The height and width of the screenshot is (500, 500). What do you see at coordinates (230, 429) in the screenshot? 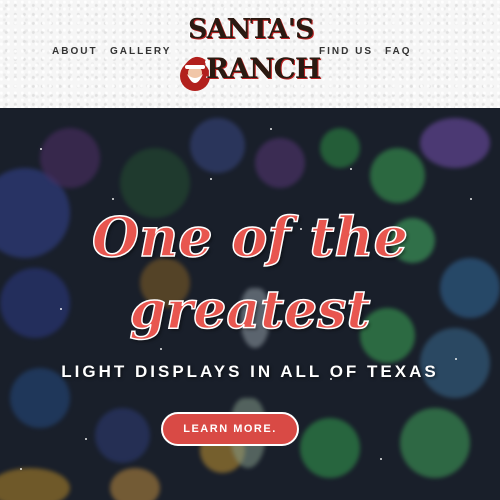
I see `learn-more-button: LEARN MORE.` at bounding box center [230, 429].